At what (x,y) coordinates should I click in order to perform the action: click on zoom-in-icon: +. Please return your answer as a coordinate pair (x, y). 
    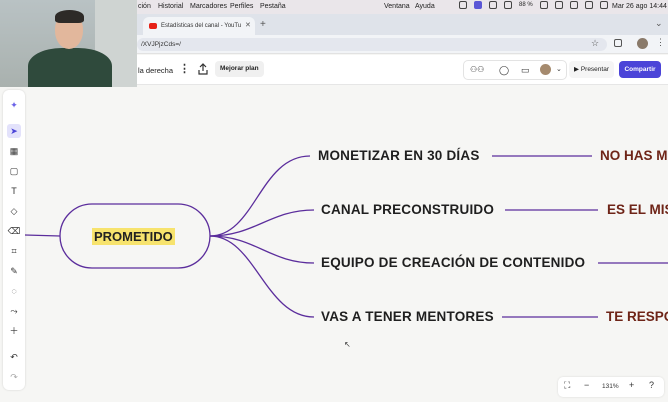
    Looking at the image, I should click on (631, 385).